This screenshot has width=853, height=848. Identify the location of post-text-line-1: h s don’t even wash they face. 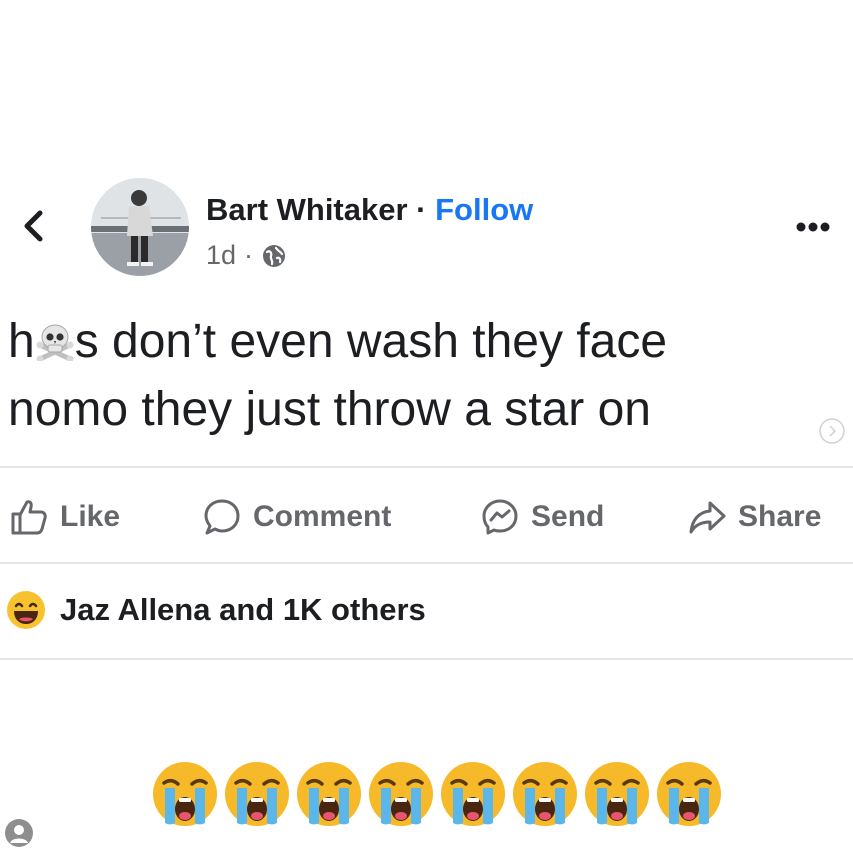
(408, 342).